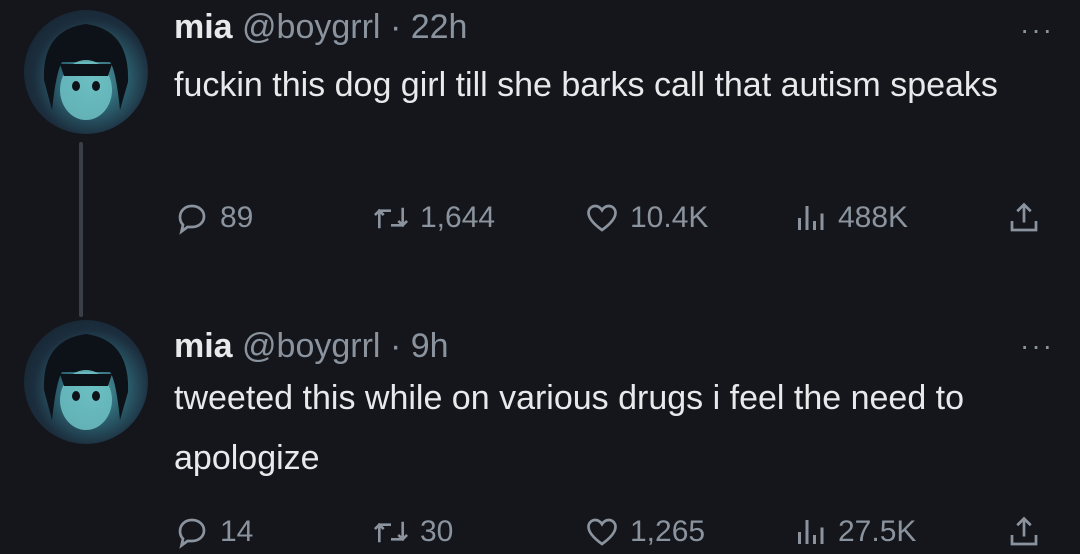 This screenshot has width=1080, height=554. I want to click on timestamp: 9h, so click(430, 346).